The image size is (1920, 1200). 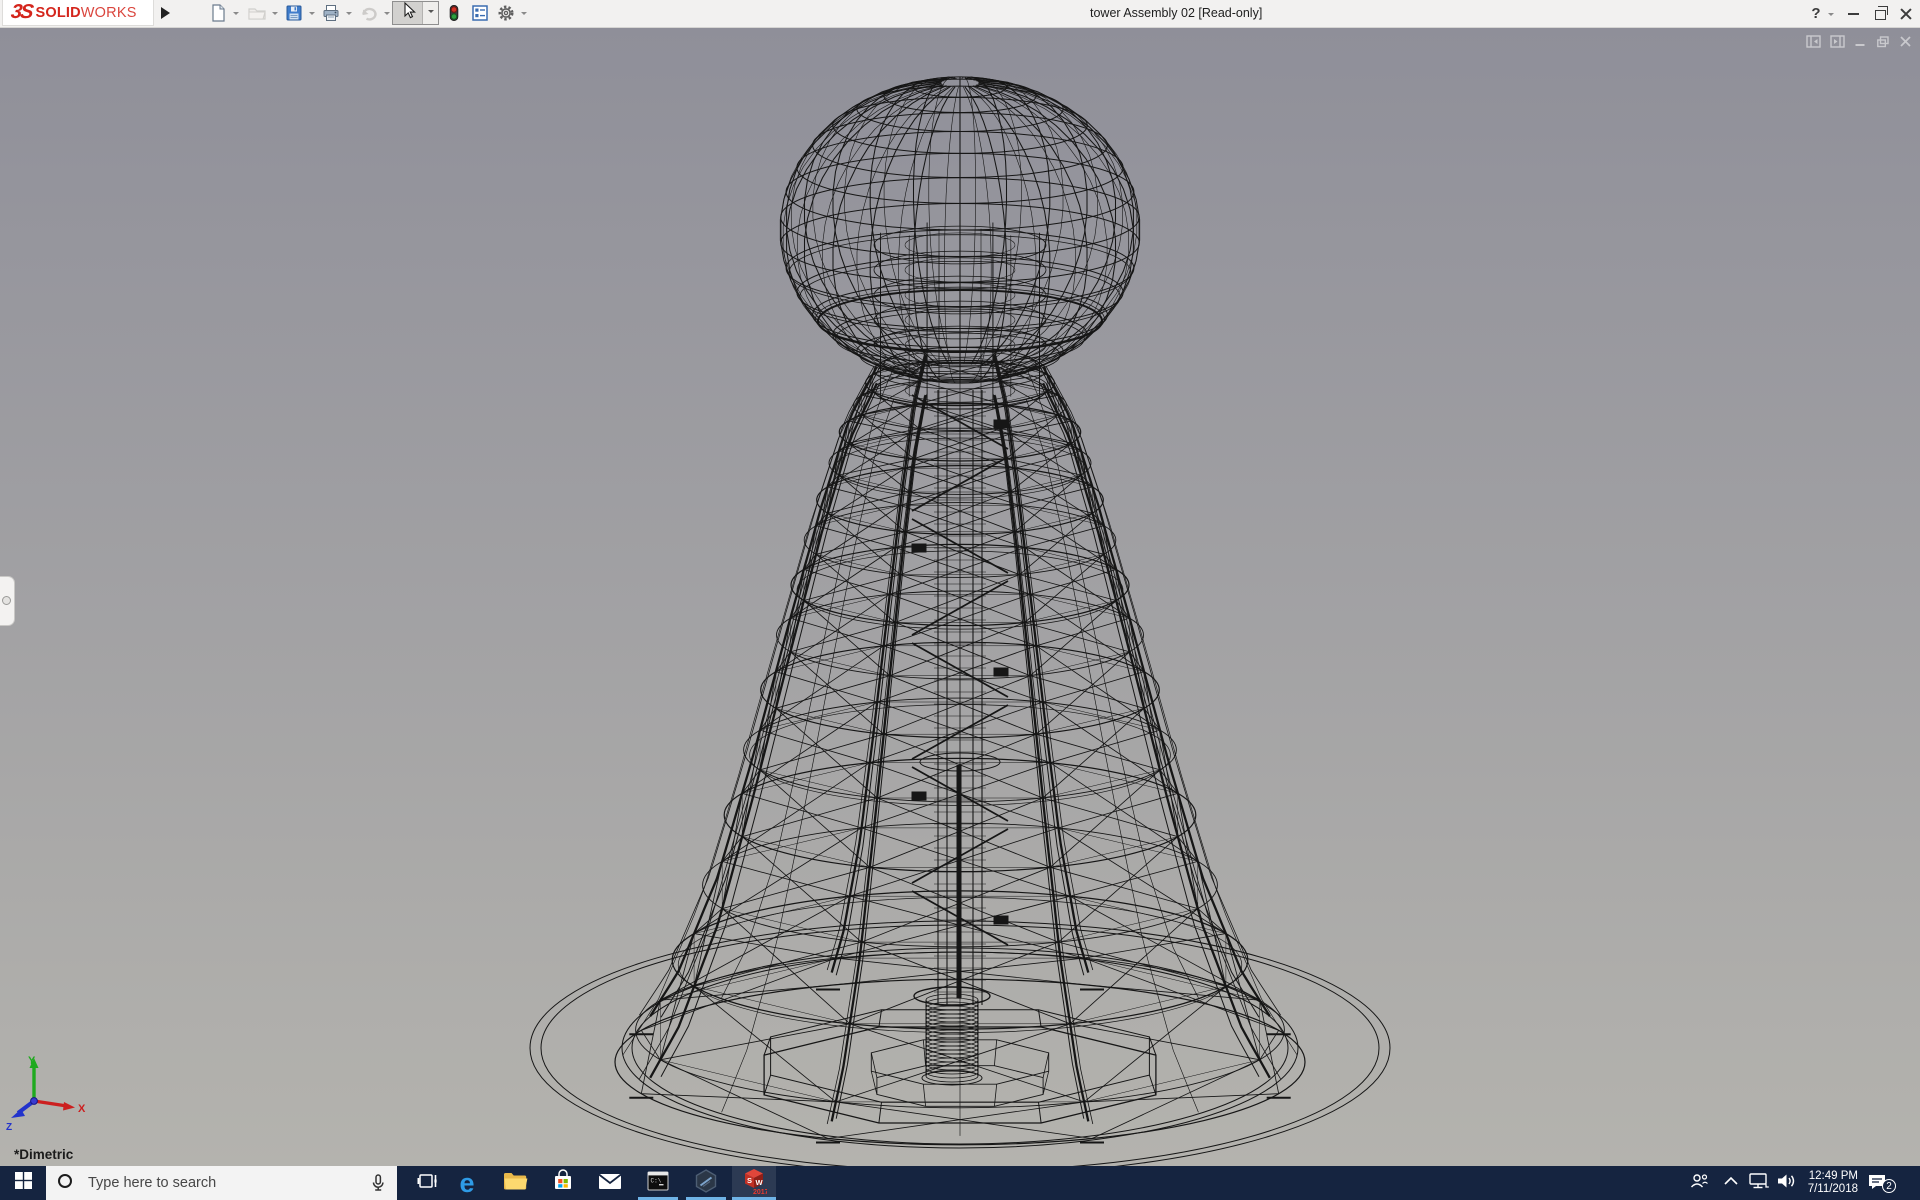 I want to click on notification-badge: 2, so click(x=1889, y=1186).